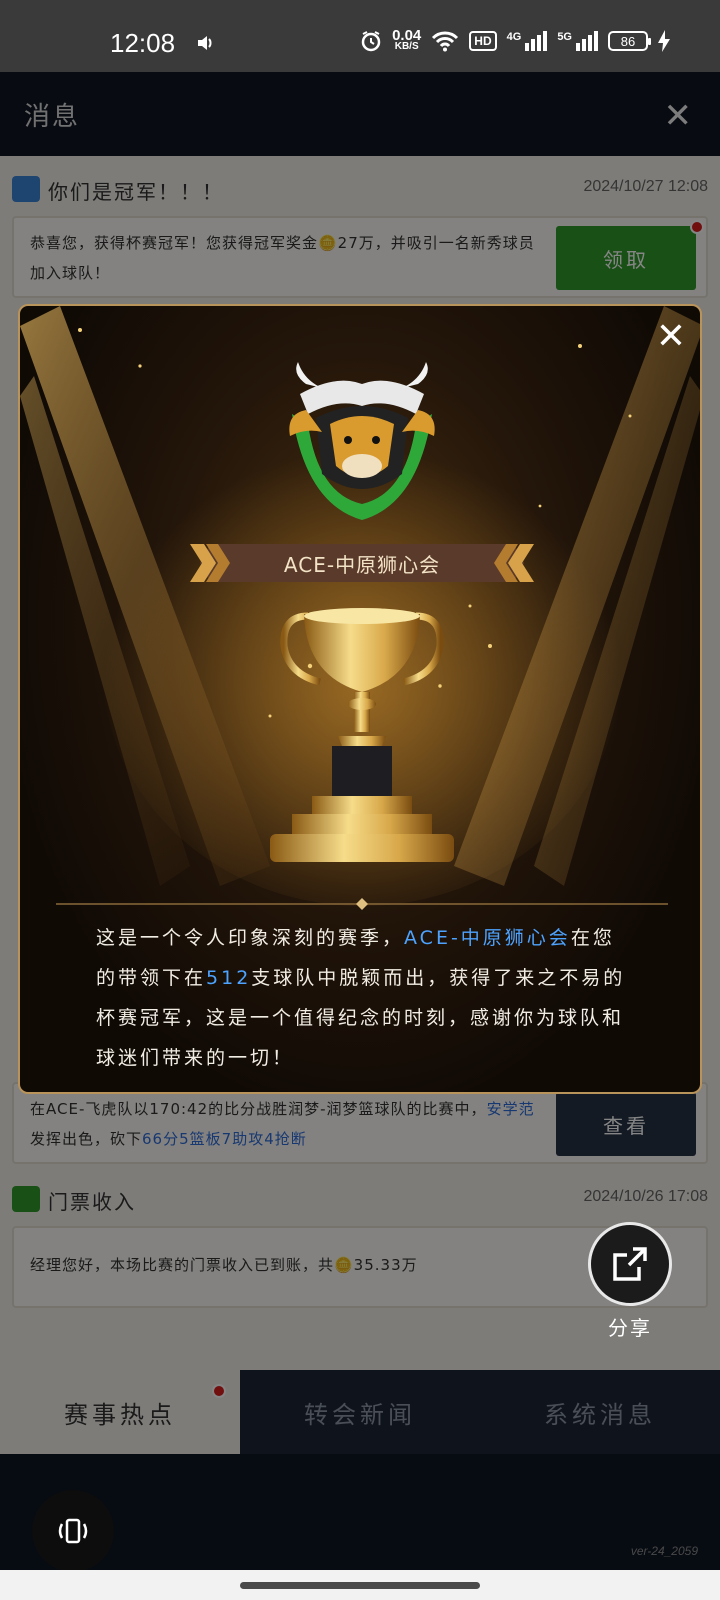 Image resolution: width=720 pixels, height=1600 pixels. What do you see at coordinates (360, 36) in the screenshot?
I see `status-bar: 12:08 0.04 KB/S HD 4G 5G 86` at bounding box center [360, 36].